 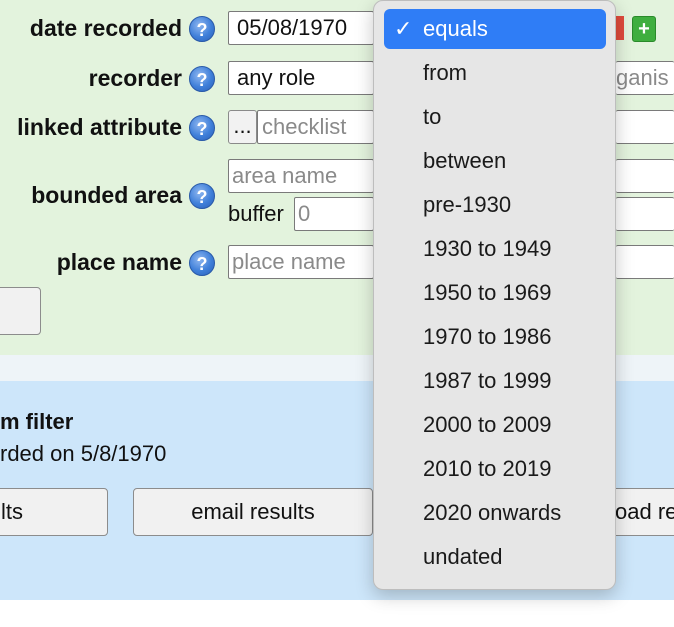 What do you see at coordinates (495, 337) in the screenshot?
I see `dropdown-option: 1970 to 1986` at bounding box center [495, 337].